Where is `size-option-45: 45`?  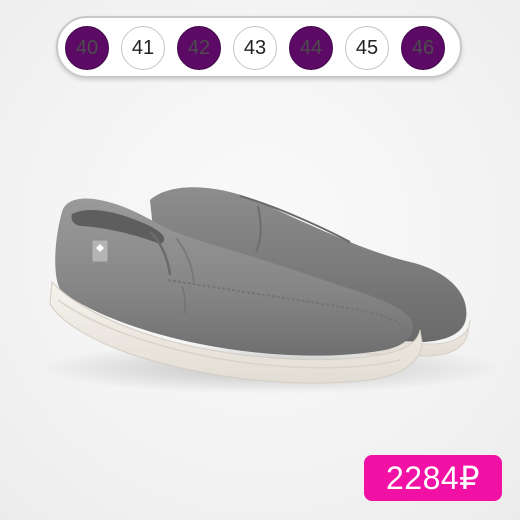 size-option-45: 45 is located at coordinates (367, 48).